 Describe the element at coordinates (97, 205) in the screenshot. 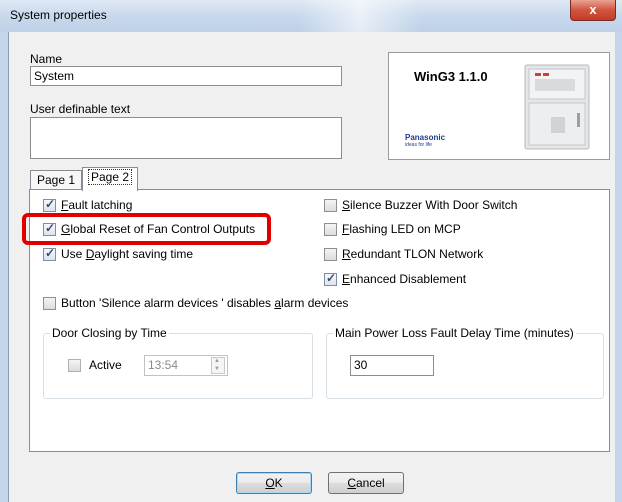

I see `fault-latching-label: Fault latching` at that location.